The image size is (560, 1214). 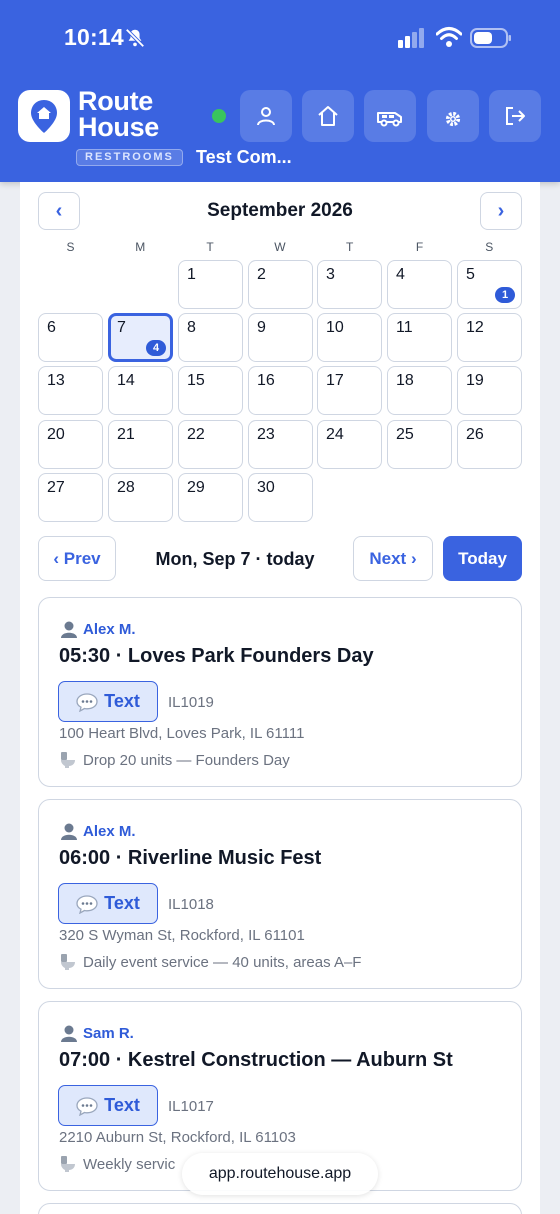 What do you see at coordinates (70, 247) in the screenshot?
I see `weekday-label: S` at bounding box center [70, 247].